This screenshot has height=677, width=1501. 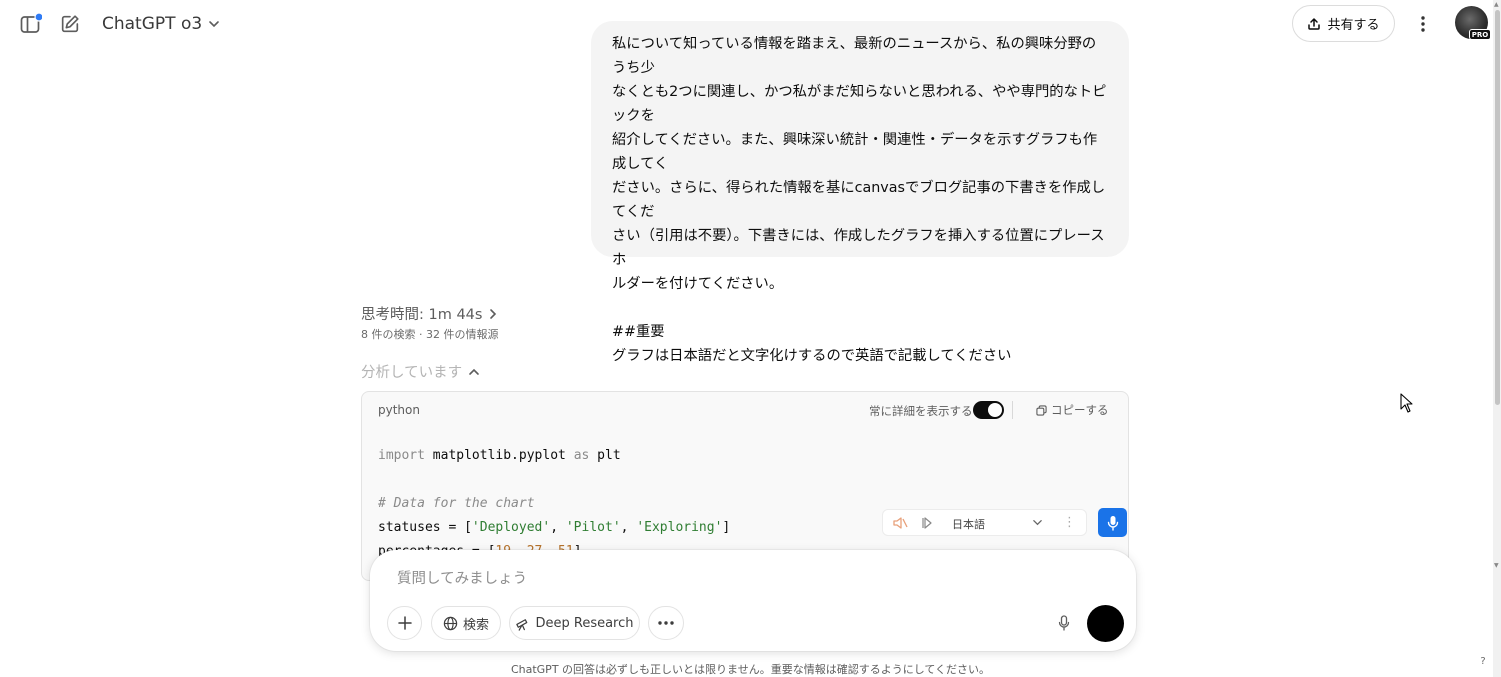 What do you see at coordinates (475, 625) in the screenshot?
I see `search-label: 検索` at bounding box center [475, 625].